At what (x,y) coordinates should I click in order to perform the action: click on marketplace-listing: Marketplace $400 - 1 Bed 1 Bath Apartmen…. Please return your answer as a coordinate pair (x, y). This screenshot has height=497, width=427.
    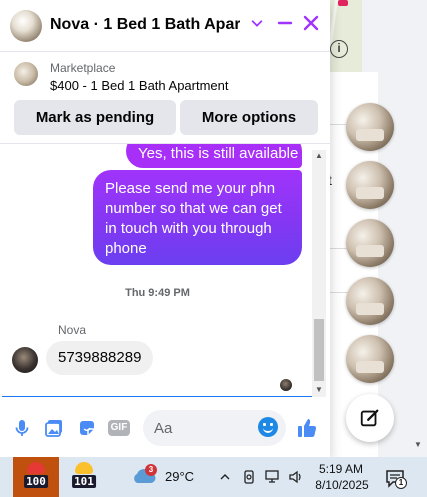
    Looking at the image, I should click on (165, 98).